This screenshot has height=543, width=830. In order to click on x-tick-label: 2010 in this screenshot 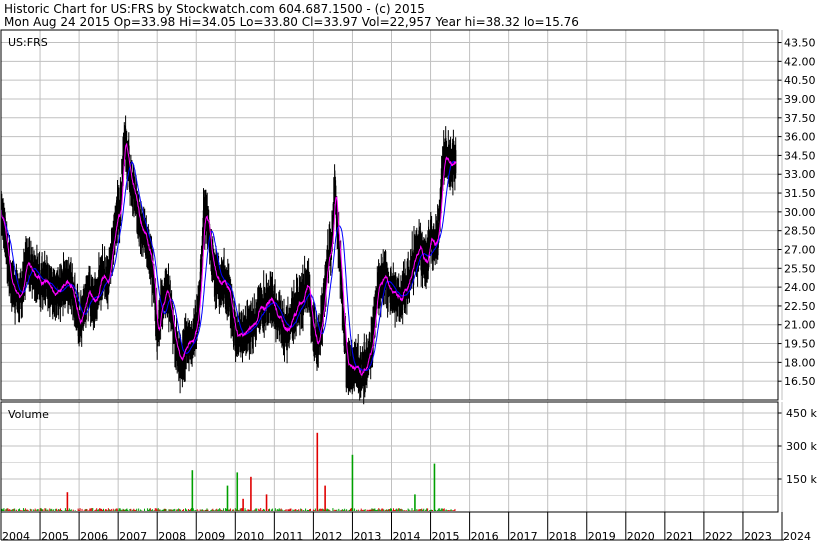, I will do `click(250, 536)`.